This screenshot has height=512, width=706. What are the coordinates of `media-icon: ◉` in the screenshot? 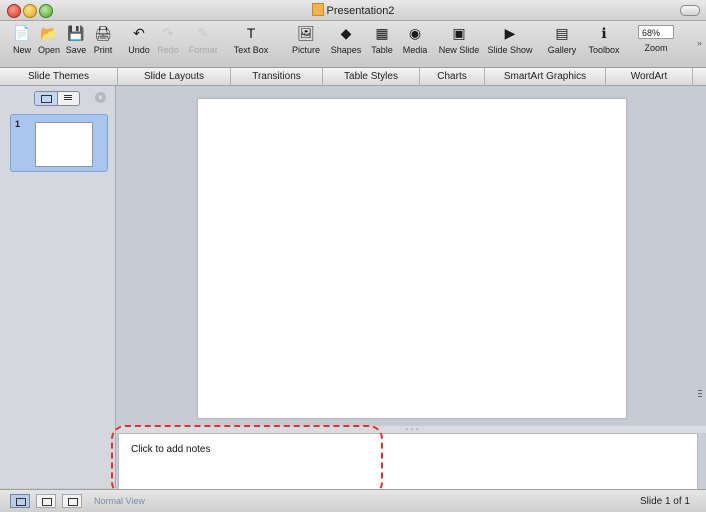 It's located at (415, 33).